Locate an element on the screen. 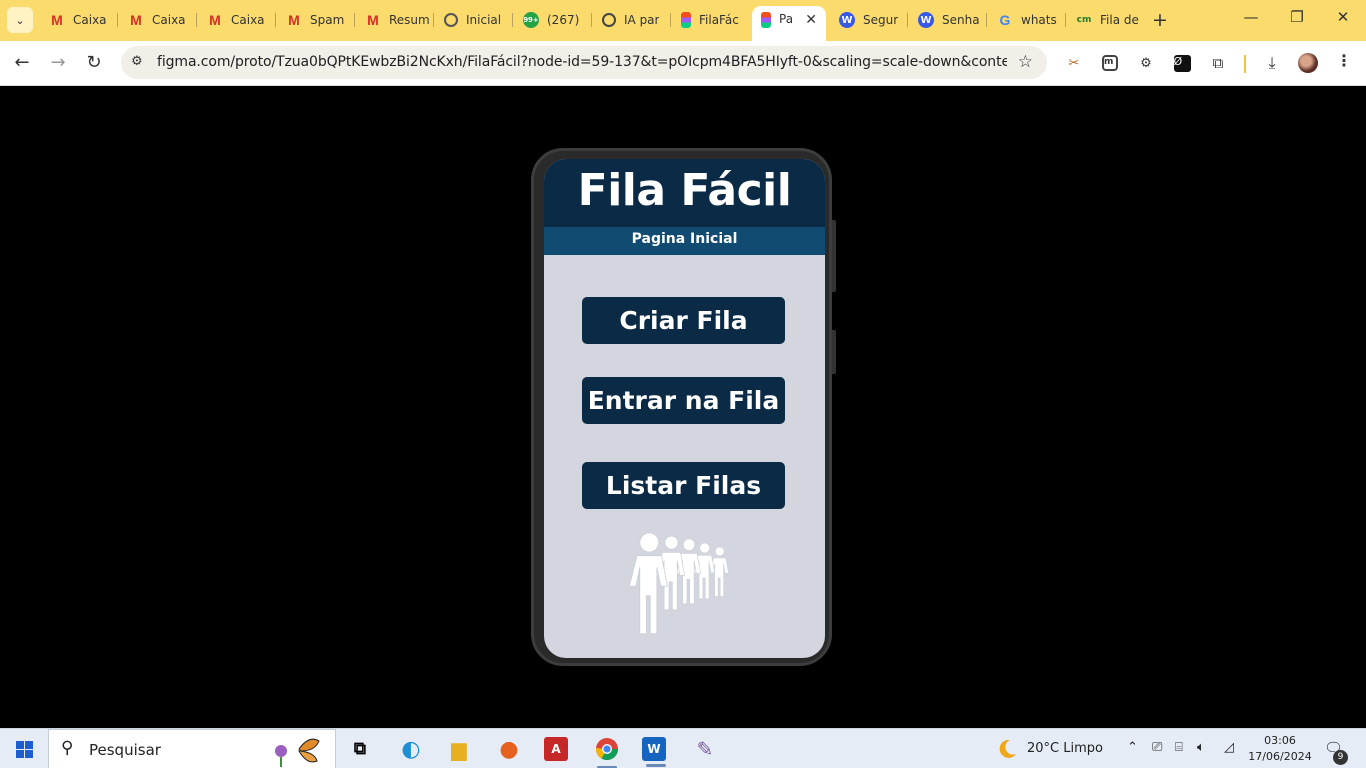 Image resolution: width=1366 pixels, height=768 pixels. tab-title: Senha is located at coordinates (961, 20).